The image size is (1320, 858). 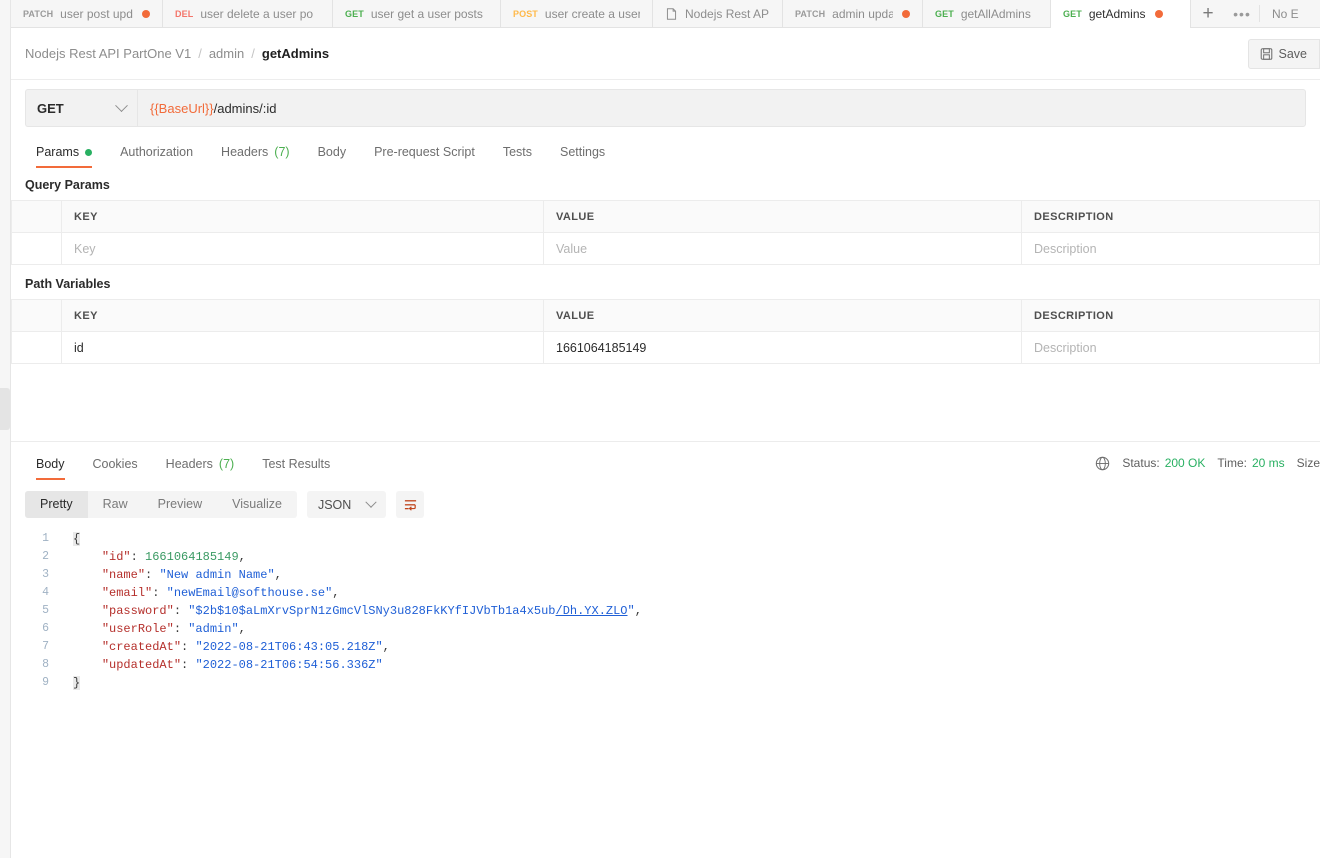 I want to click on path-variables-header-row: KEY VALUE DESCRIPTION, so click(x=665, y=315).